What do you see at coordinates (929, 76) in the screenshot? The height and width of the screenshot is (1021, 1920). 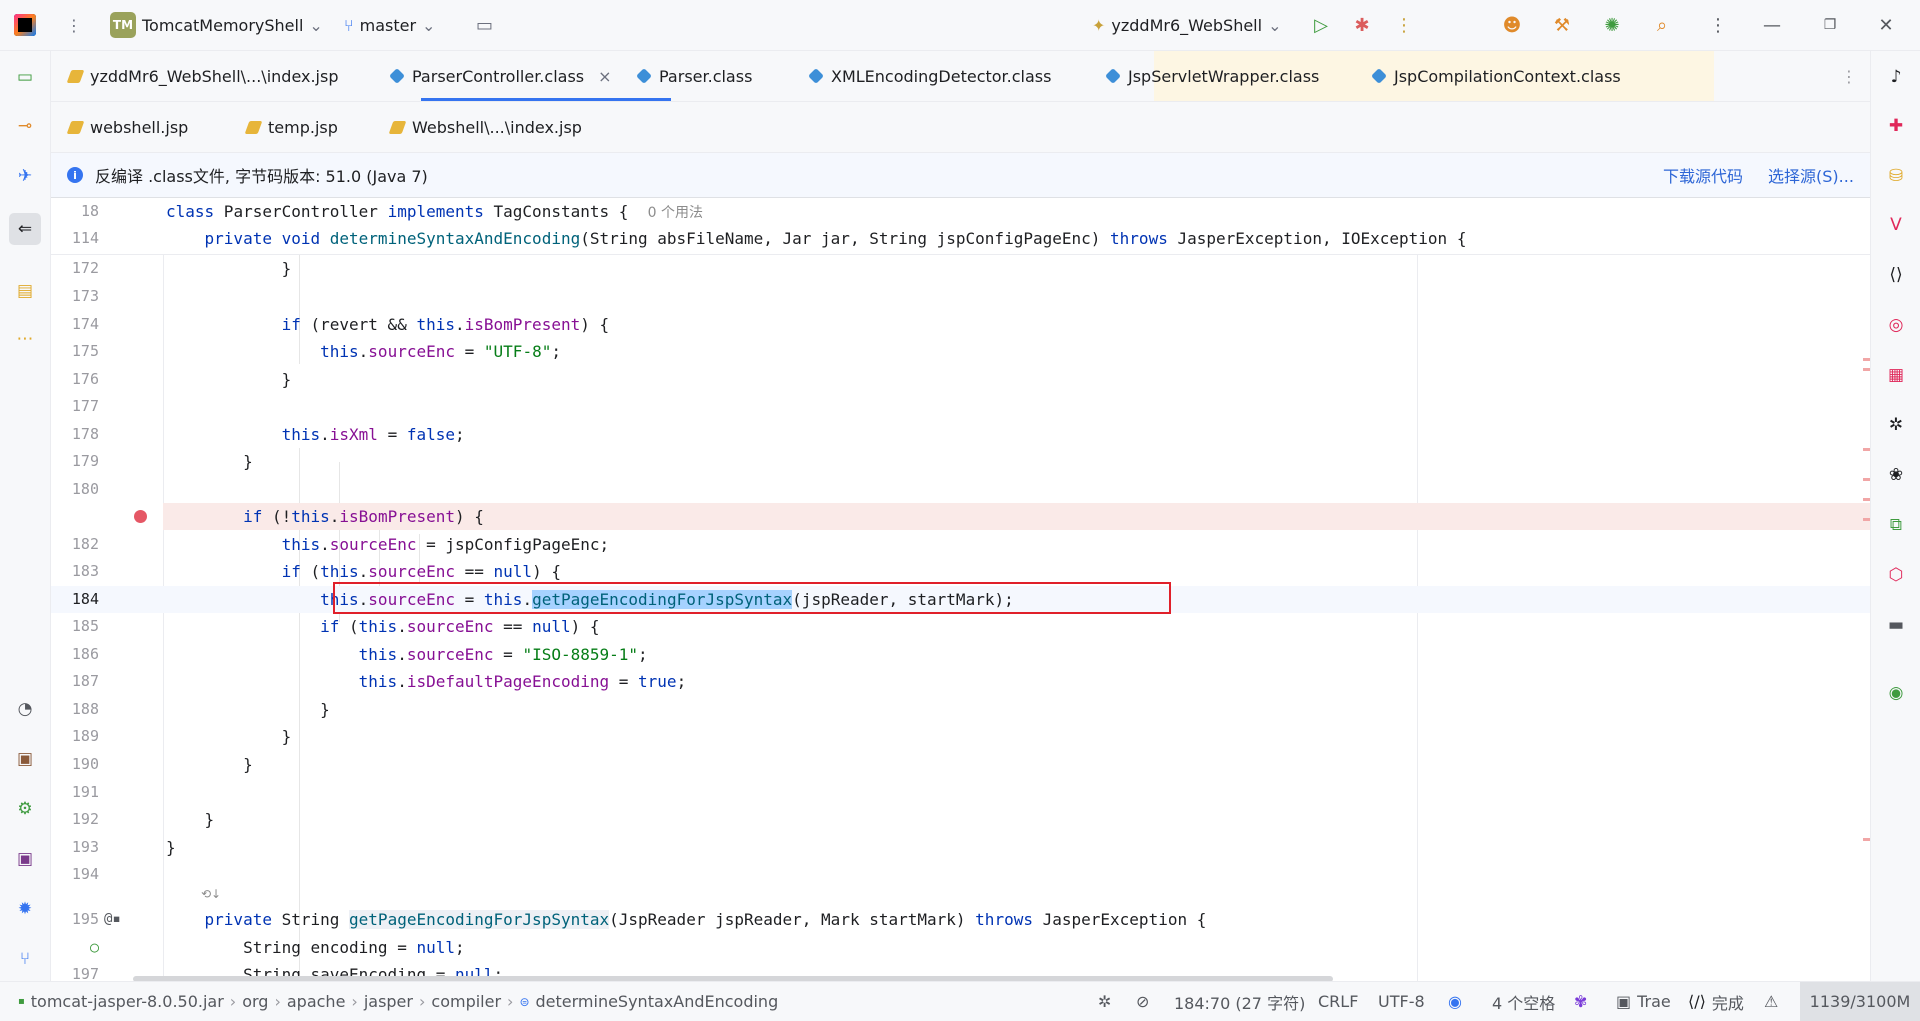 I see `tab-xmlencodingdetector-class: XMLEncodingDetector.class` at bounding box center [929, 76].